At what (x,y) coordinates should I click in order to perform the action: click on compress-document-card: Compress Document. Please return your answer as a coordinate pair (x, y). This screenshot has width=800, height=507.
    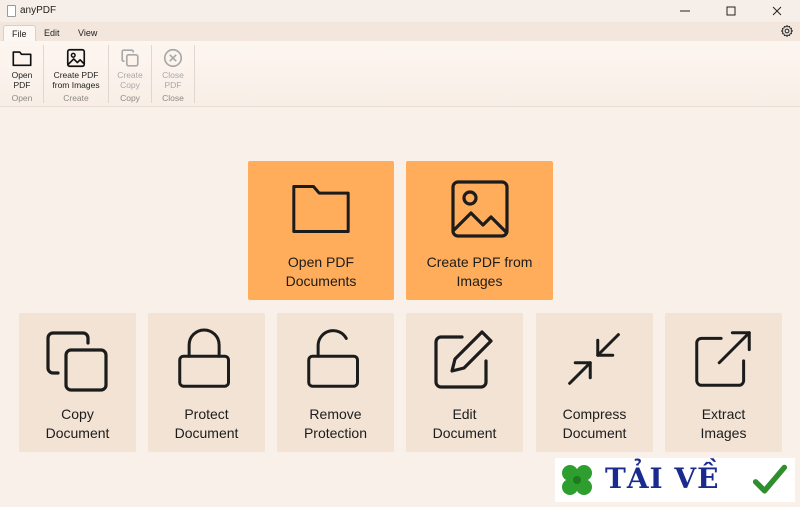
    Looking at the image, I should click on (594, 382).